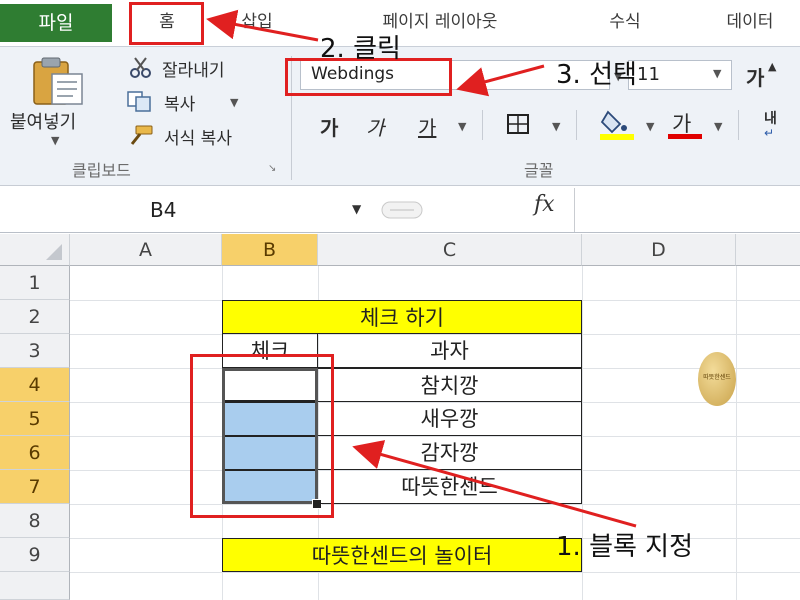 The width and height of the screenshot is (800, 600). What do you see at coordinates (494, 484) in the screenshot?
I see `arrow-to-selection` at bounding box center [494, 484].